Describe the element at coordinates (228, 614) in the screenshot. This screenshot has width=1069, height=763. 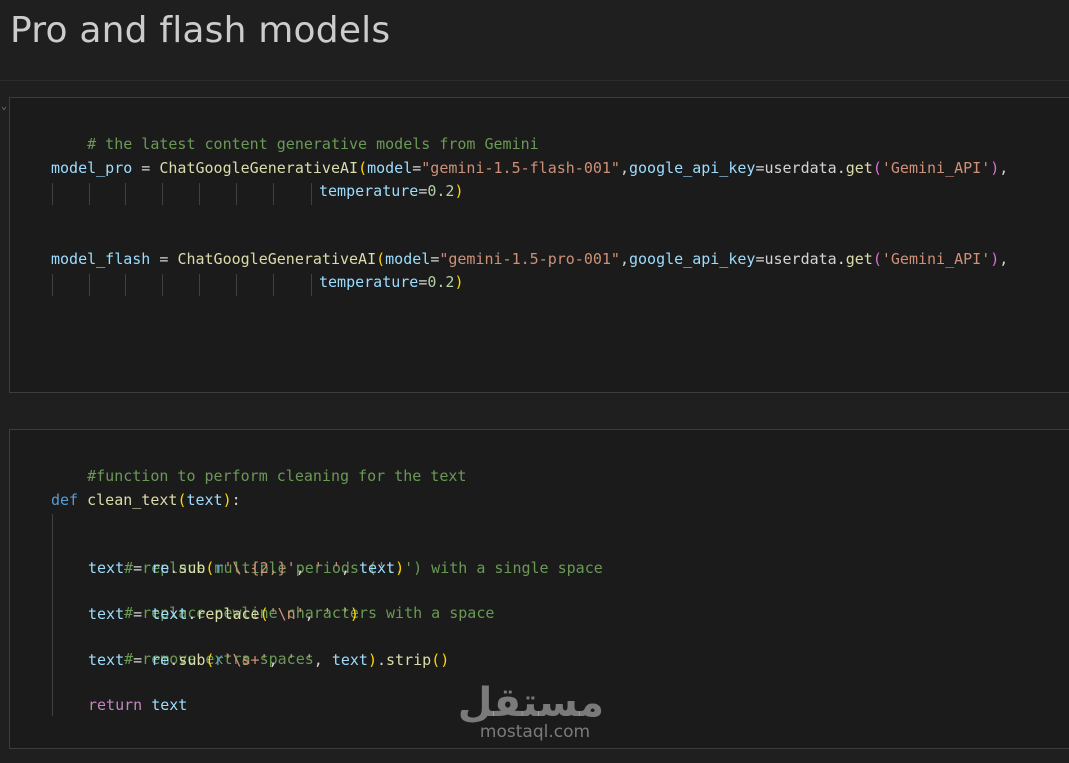
I see `method-name: replace` at that location.